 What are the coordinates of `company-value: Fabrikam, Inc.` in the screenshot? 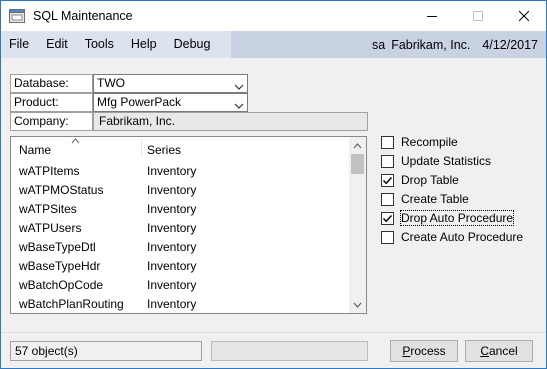 It's located at (230, 121).